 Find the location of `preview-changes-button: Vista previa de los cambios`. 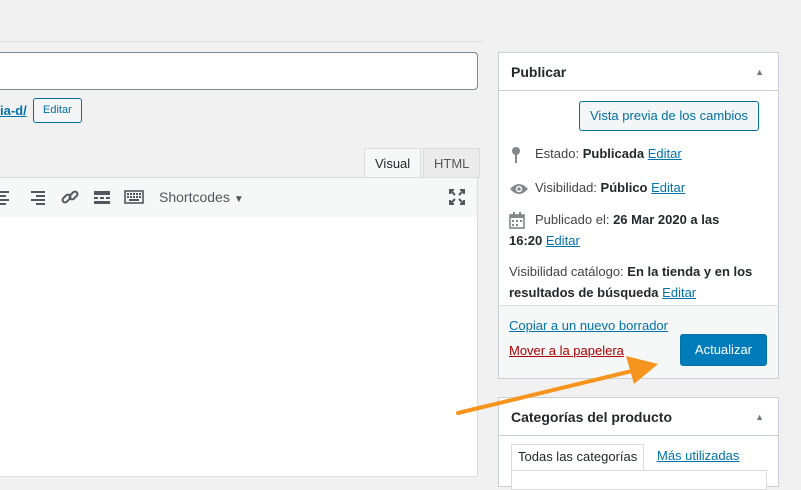

preview-changes-button: Vista previa de los cambios is located at coordinates (669, 116).